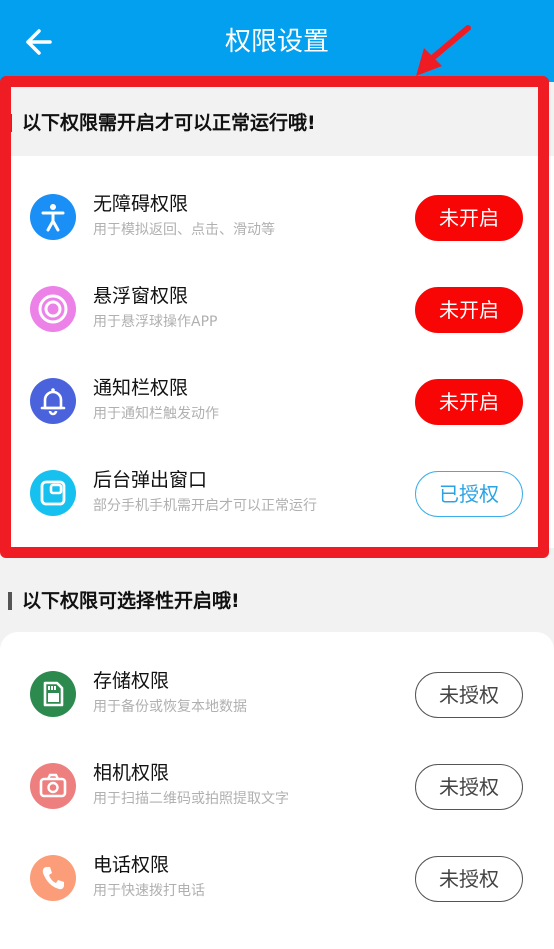  I want to click on grant-storage-button: 未授权, so click(469, 695).